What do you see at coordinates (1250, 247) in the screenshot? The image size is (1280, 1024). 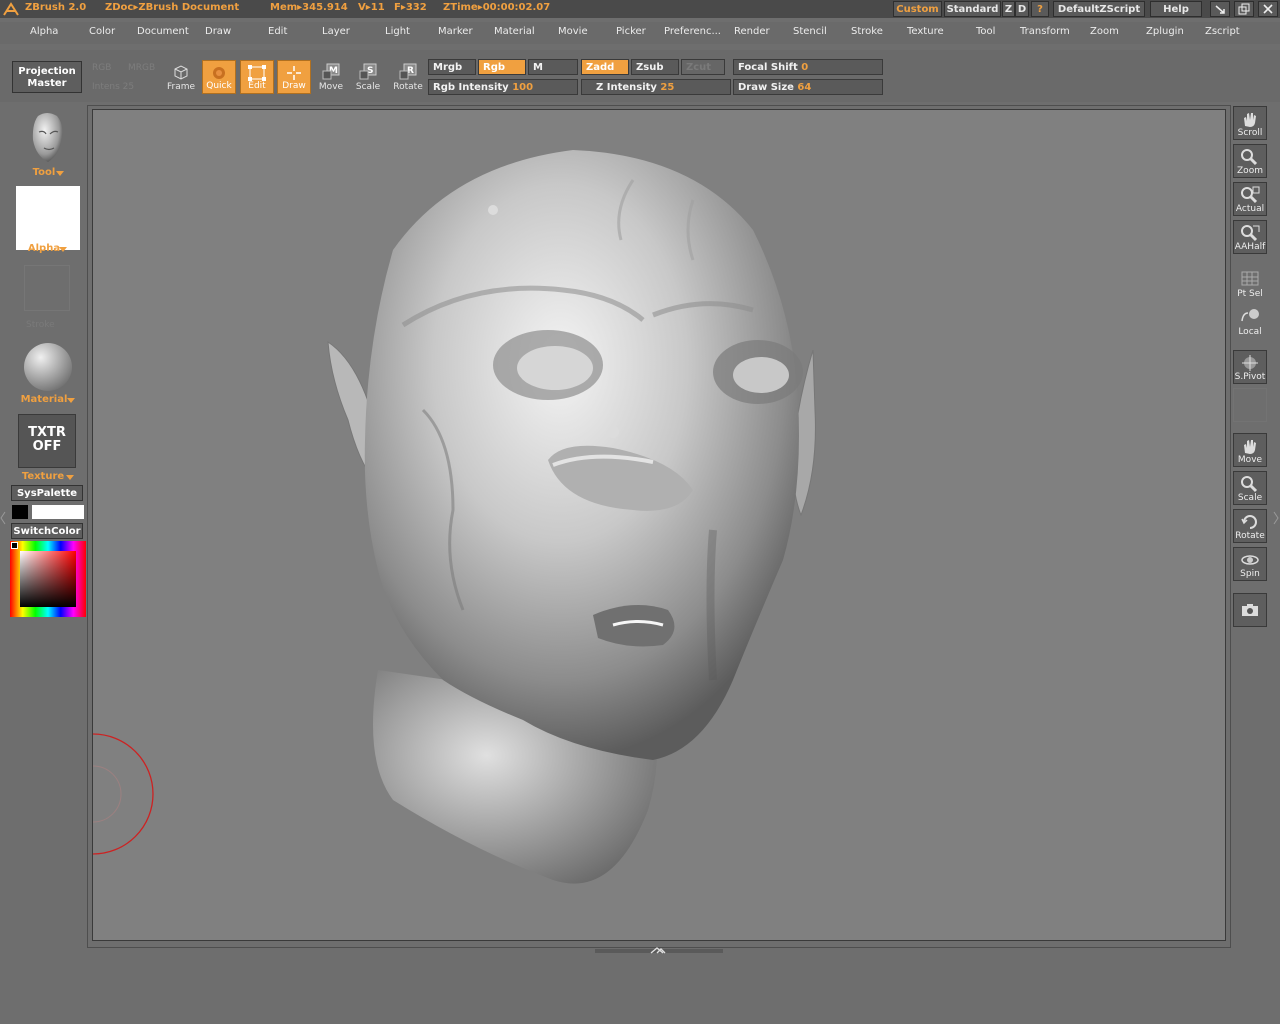 I see `aahalf-label: AAHalf` at bounding box center [1250, 247].